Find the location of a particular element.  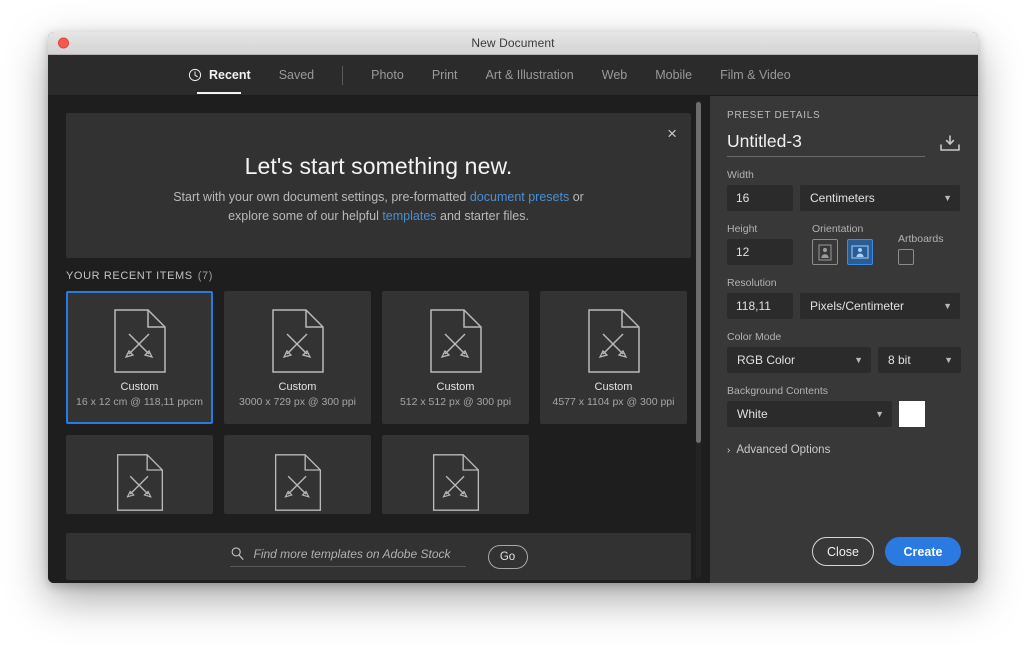

landscape-orientation-button is located at coordinates (860, 252).